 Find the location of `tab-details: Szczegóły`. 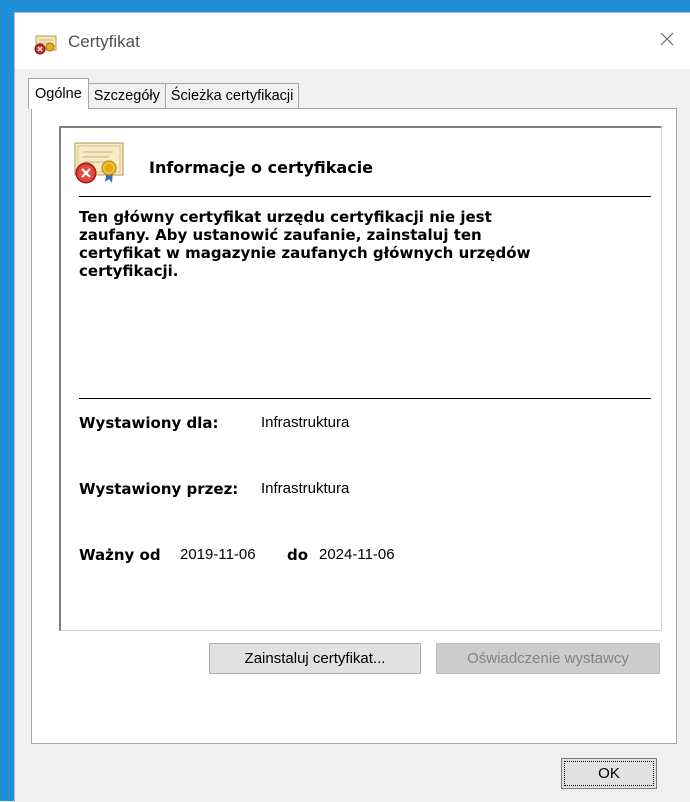

tab-details: Szczegóły is located at coordinates (126, 96).